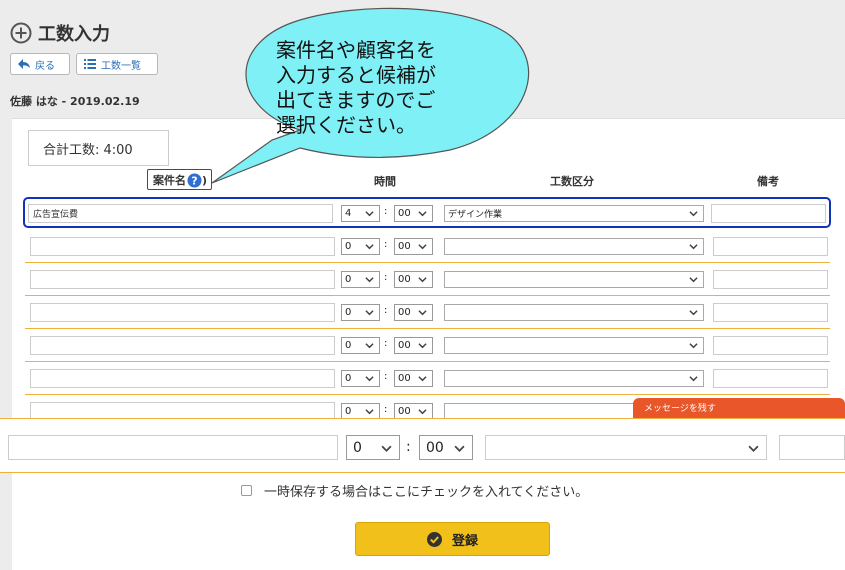 The image size is (845, 570). What do you see at coordinates (360, 213) in the screenshot?
I see `hour-select: 4` at bounding box center [360, 213].